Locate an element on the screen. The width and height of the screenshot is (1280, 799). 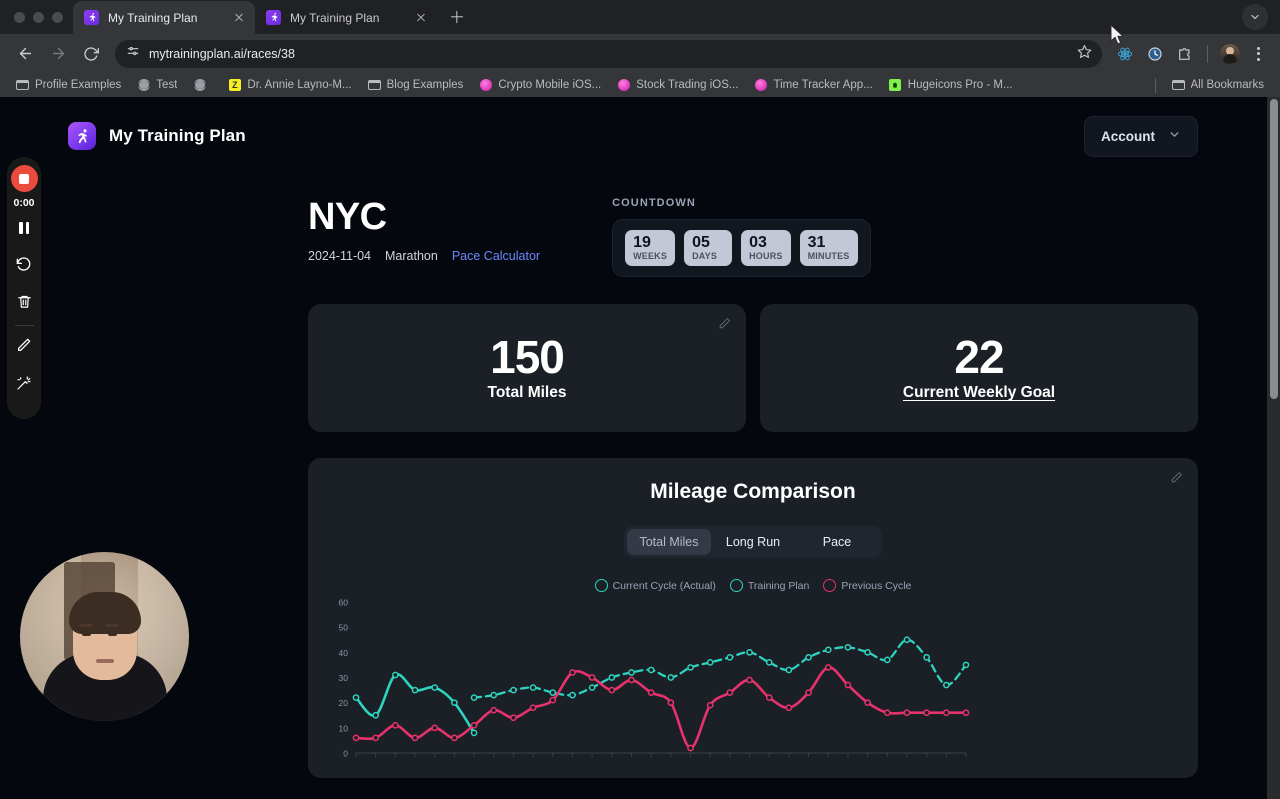
stat-card-total-miles: 150 Total Miles is located at coordinates (527, 368).